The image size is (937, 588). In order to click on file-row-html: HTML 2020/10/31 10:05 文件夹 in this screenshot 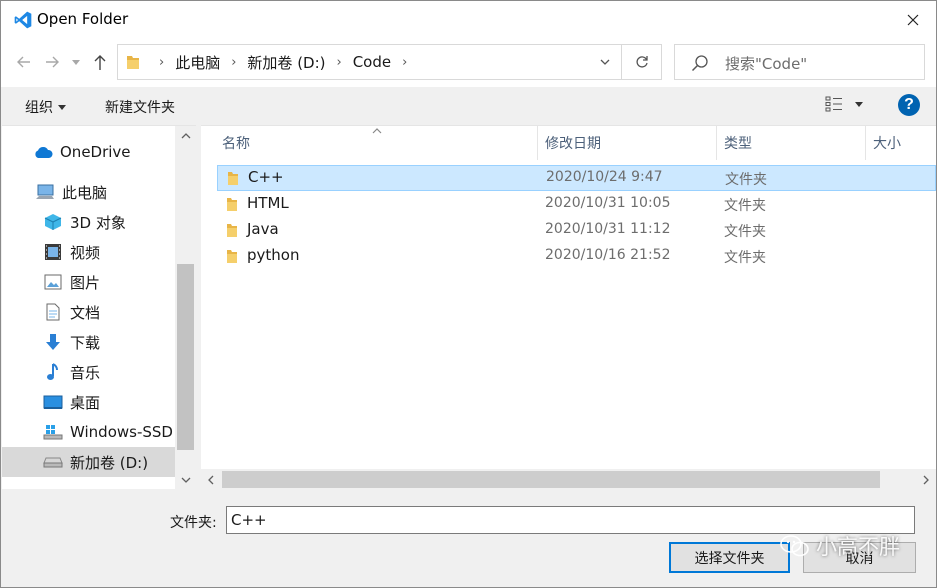, I will do `click(576, 205)`.